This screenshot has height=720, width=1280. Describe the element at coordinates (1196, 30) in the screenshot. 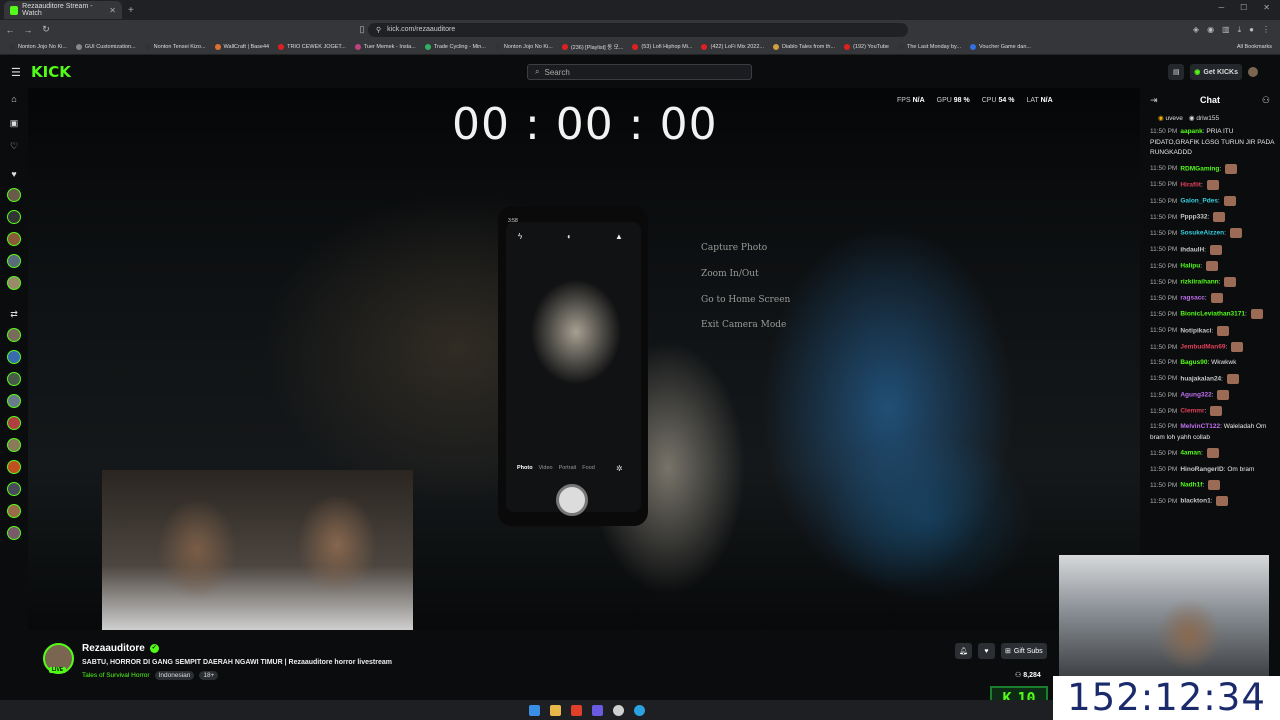

I see `extension-icon: ◈` at that location.